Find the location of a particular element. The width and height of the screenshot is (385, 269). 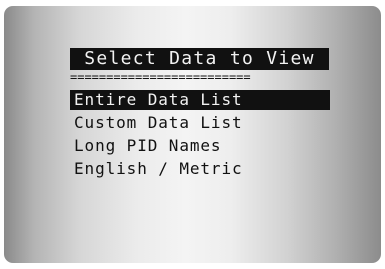

menu-item-long-pid-names: Long PID Names is located at coordinates (200, 146).